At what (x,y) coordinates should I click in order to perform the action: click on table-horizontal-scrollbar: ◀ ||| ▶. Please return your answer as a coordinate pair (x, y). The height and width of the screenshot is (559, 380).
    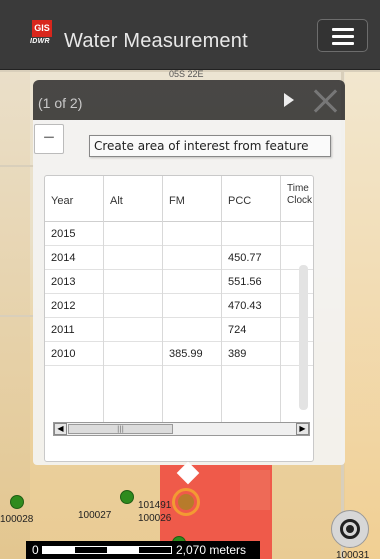
    Looking at the image, I should click on (181, 429).